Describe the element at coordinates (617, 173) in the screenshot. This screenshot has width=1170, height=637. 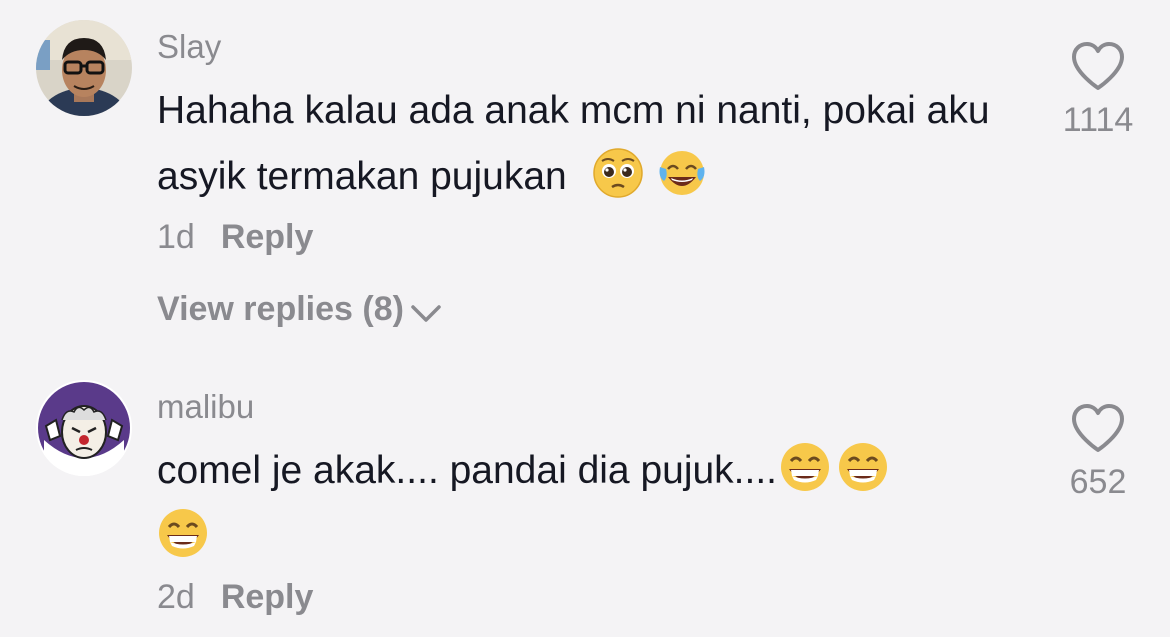
I see `pleading-face-icon` at that location.